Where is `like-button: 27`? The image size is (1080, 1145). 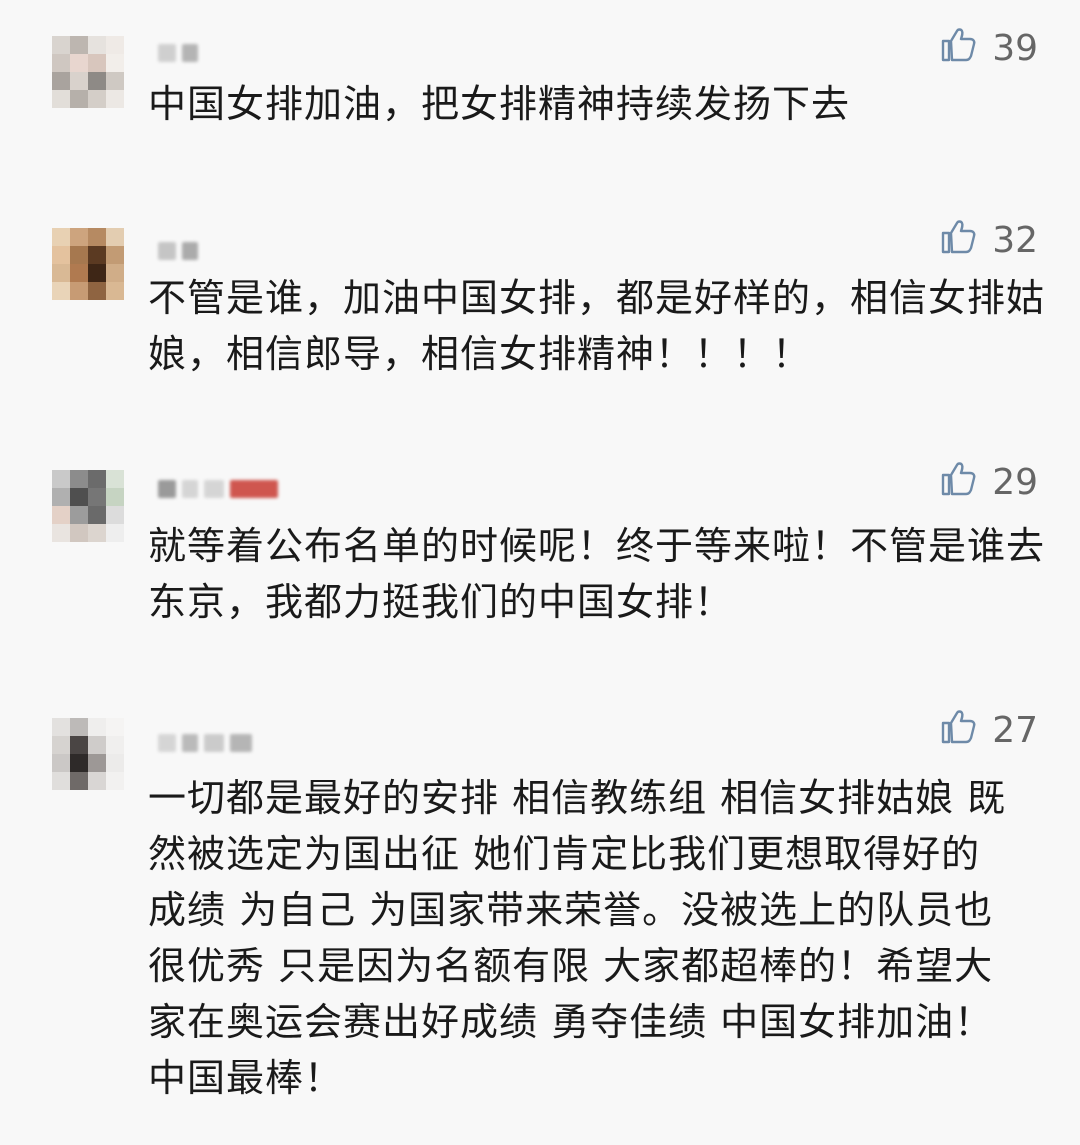
like-button: 27 is located at coordinates (988, 730).